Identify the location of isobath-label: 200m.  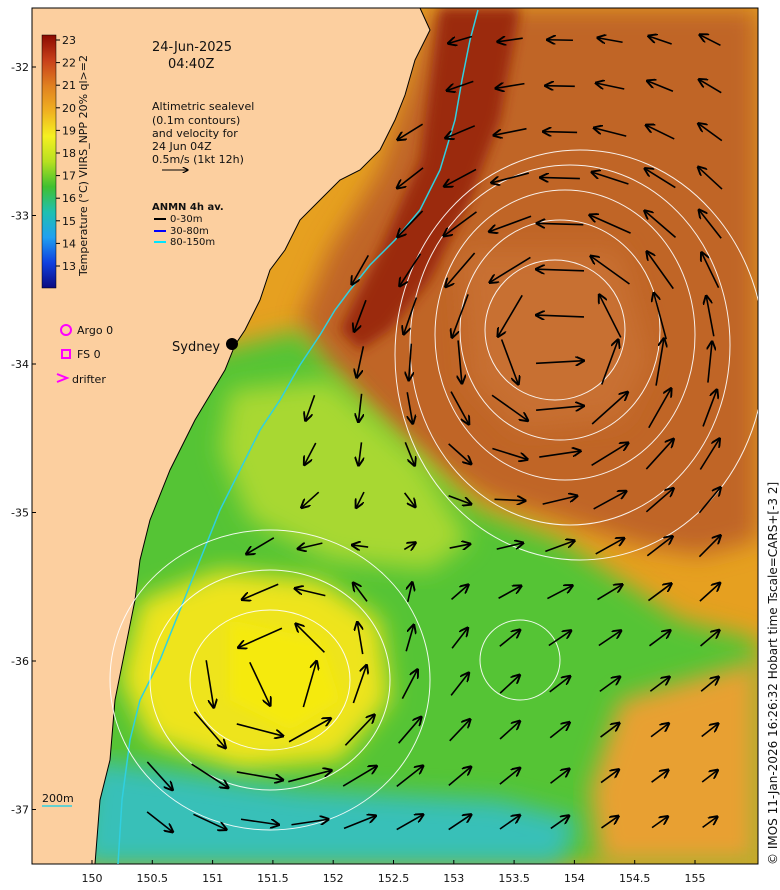
(58, 798).